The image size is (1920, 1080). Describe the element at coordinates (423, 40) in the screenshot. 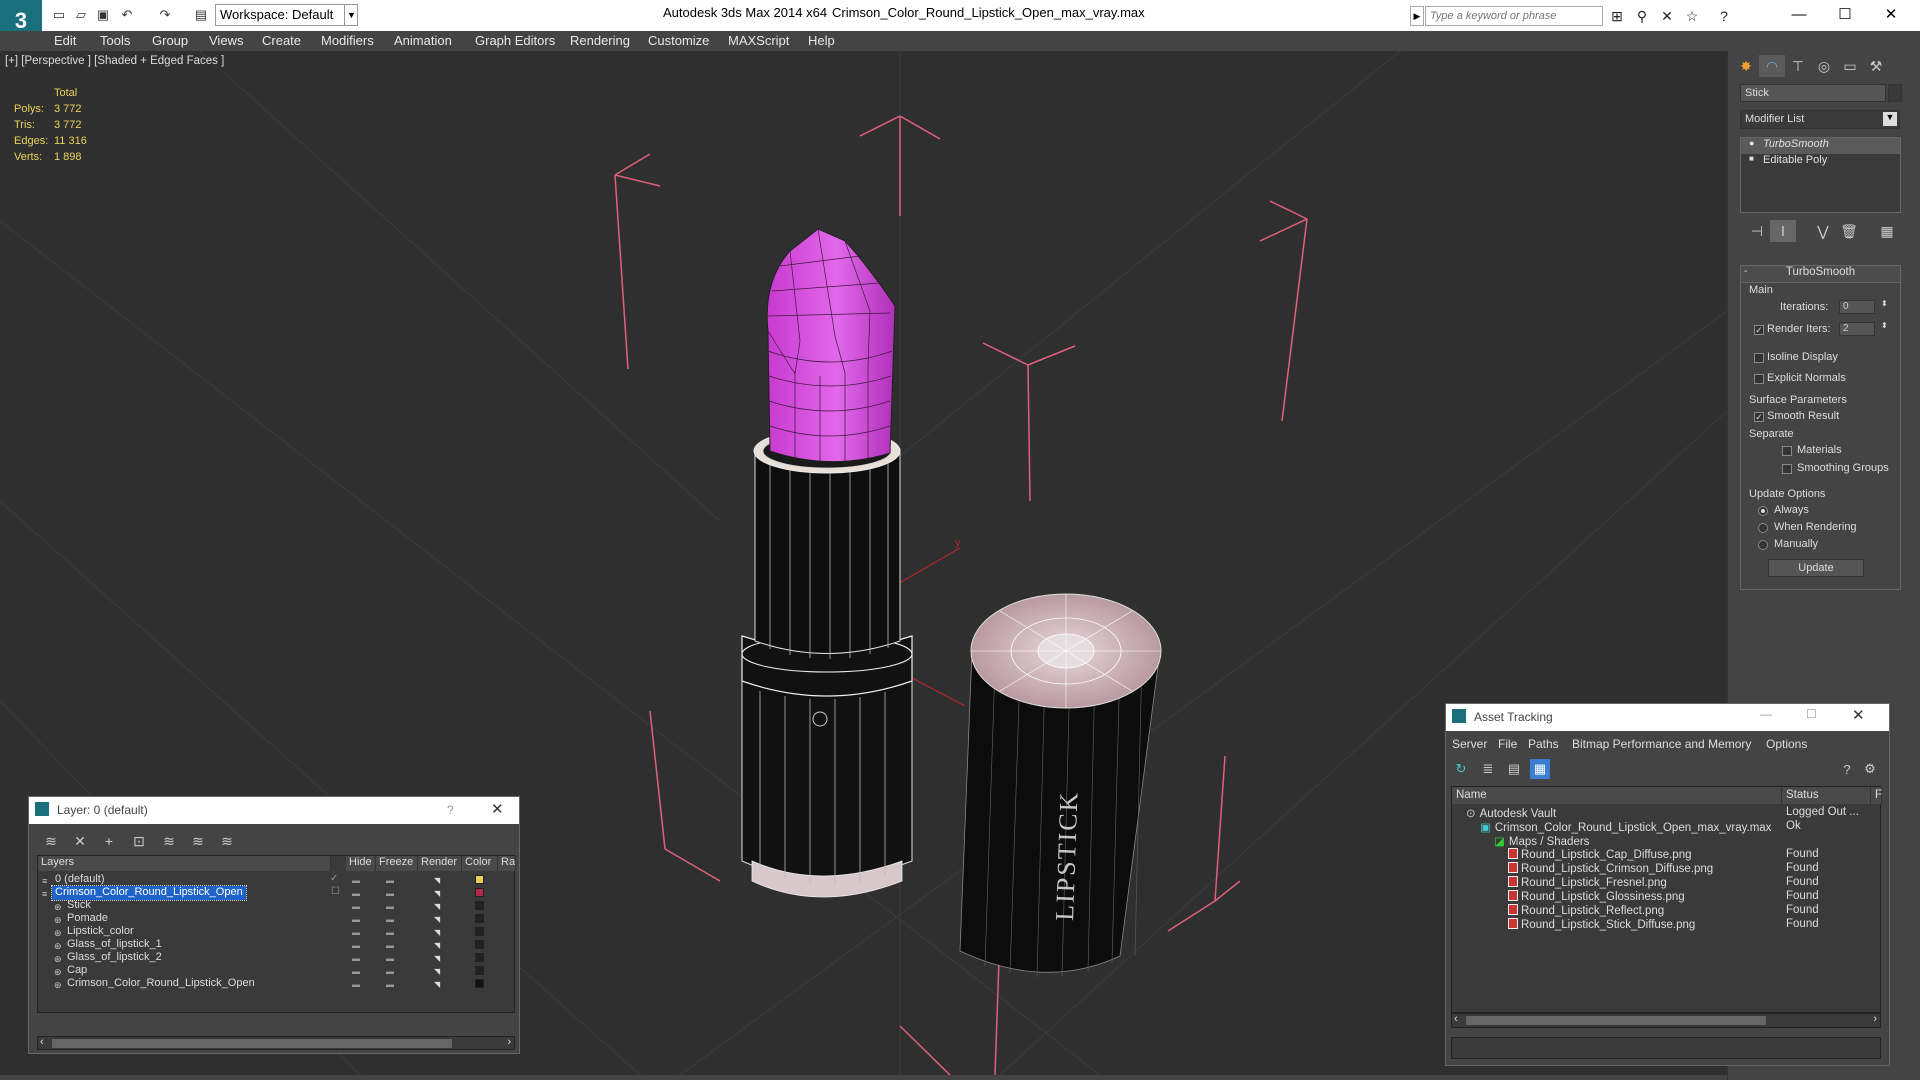

I see `menu-animation: Animation` at that location.